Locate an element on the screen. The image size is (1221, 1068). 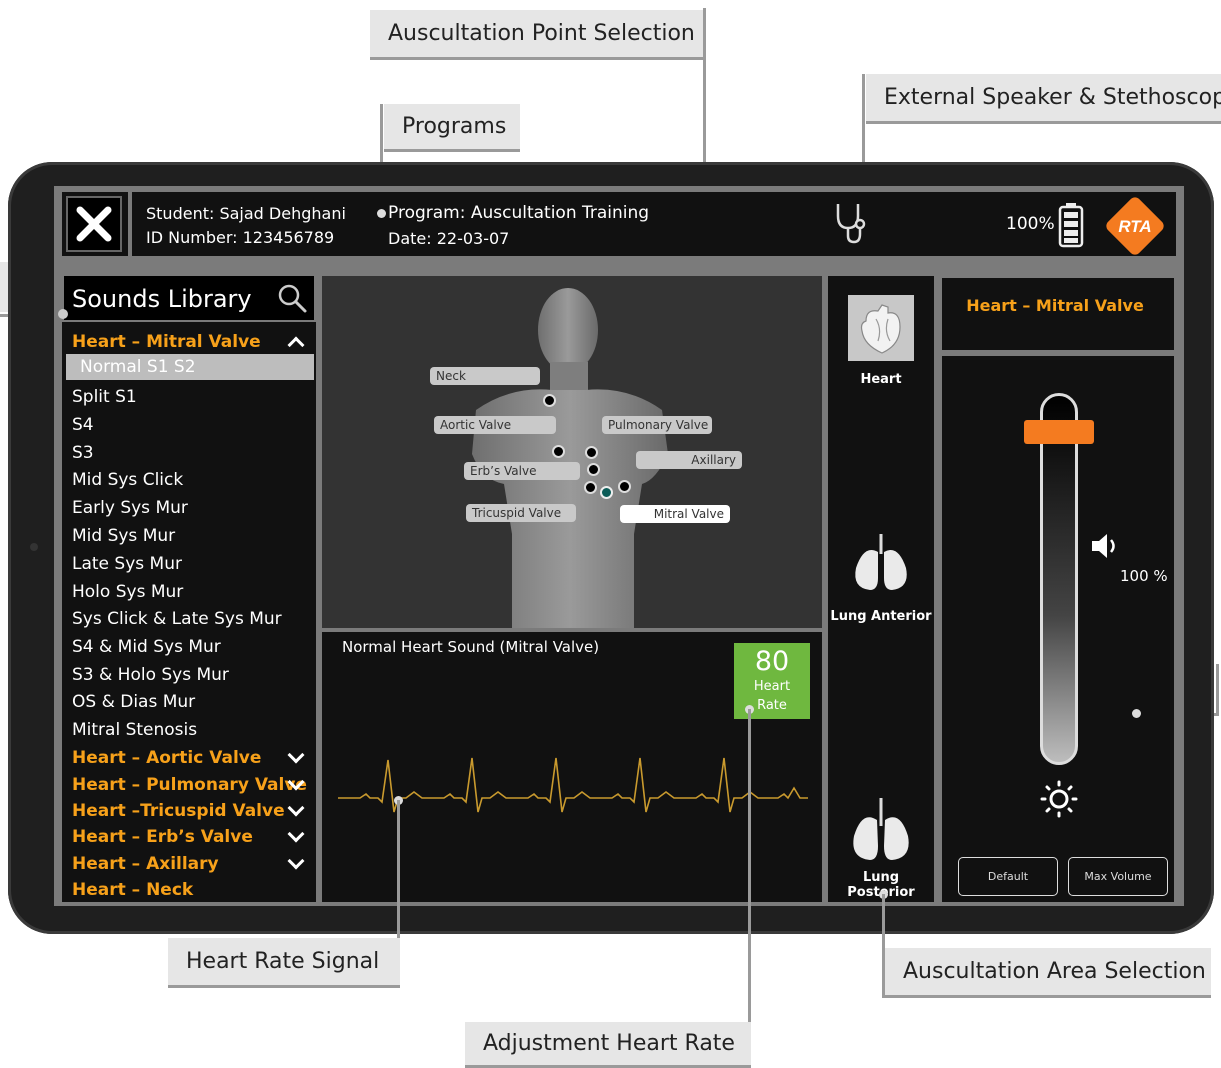
library-group: Heart – Pulmonary Valve is located at coordinates (189, 785).